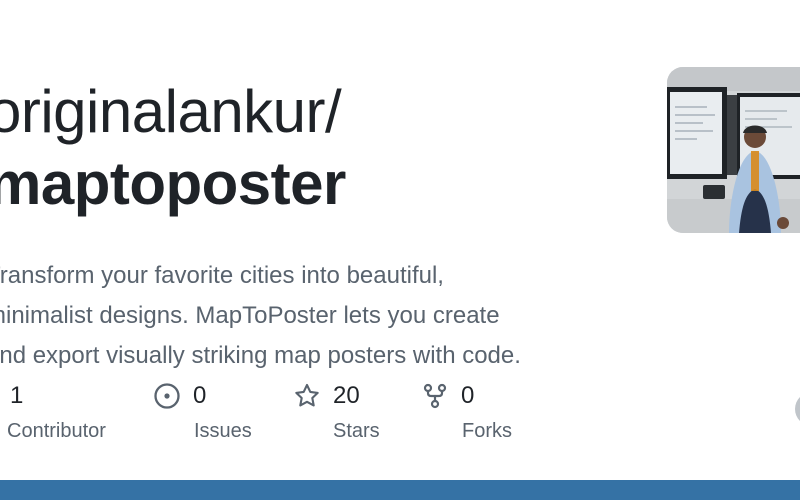 The image size is (800, 500). Describe the element at coordinates (468, 395) in the screenshot. I see `forks-count: 0` at that location.